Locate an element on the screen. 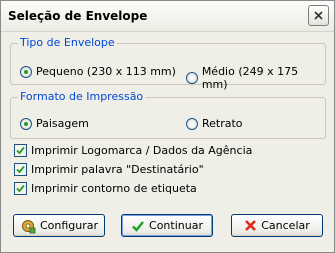 This screenshot has width=335, height=253. continue-button: Continuar is located at coordinates (167, 225).